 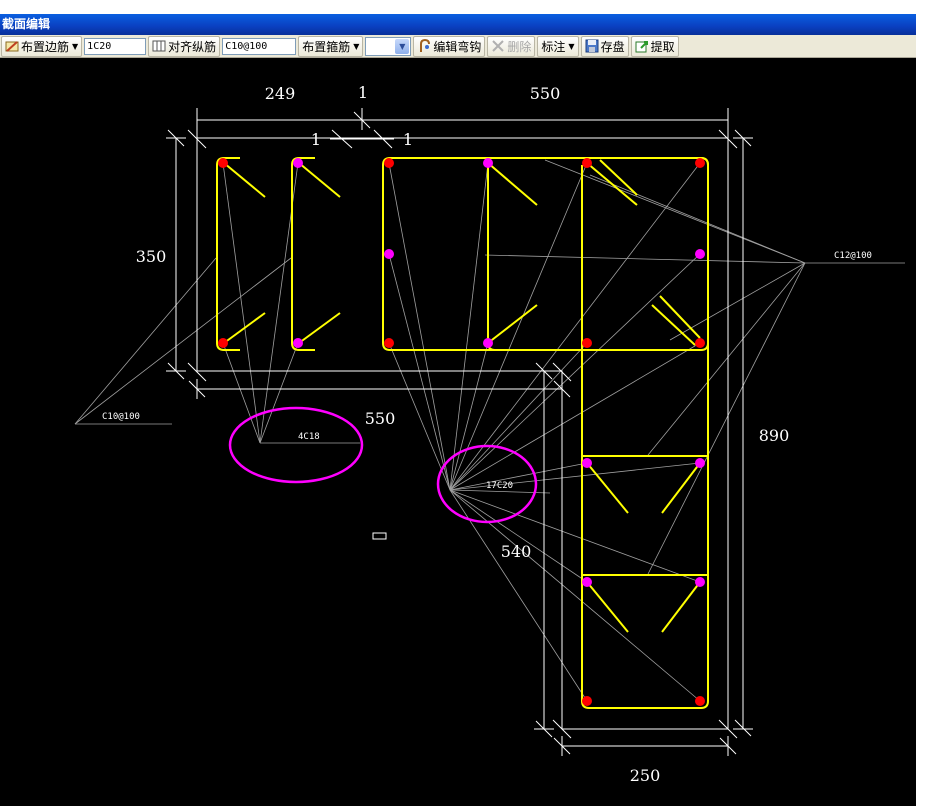 I want to click on hook-icon, so click(x=424, y=45).